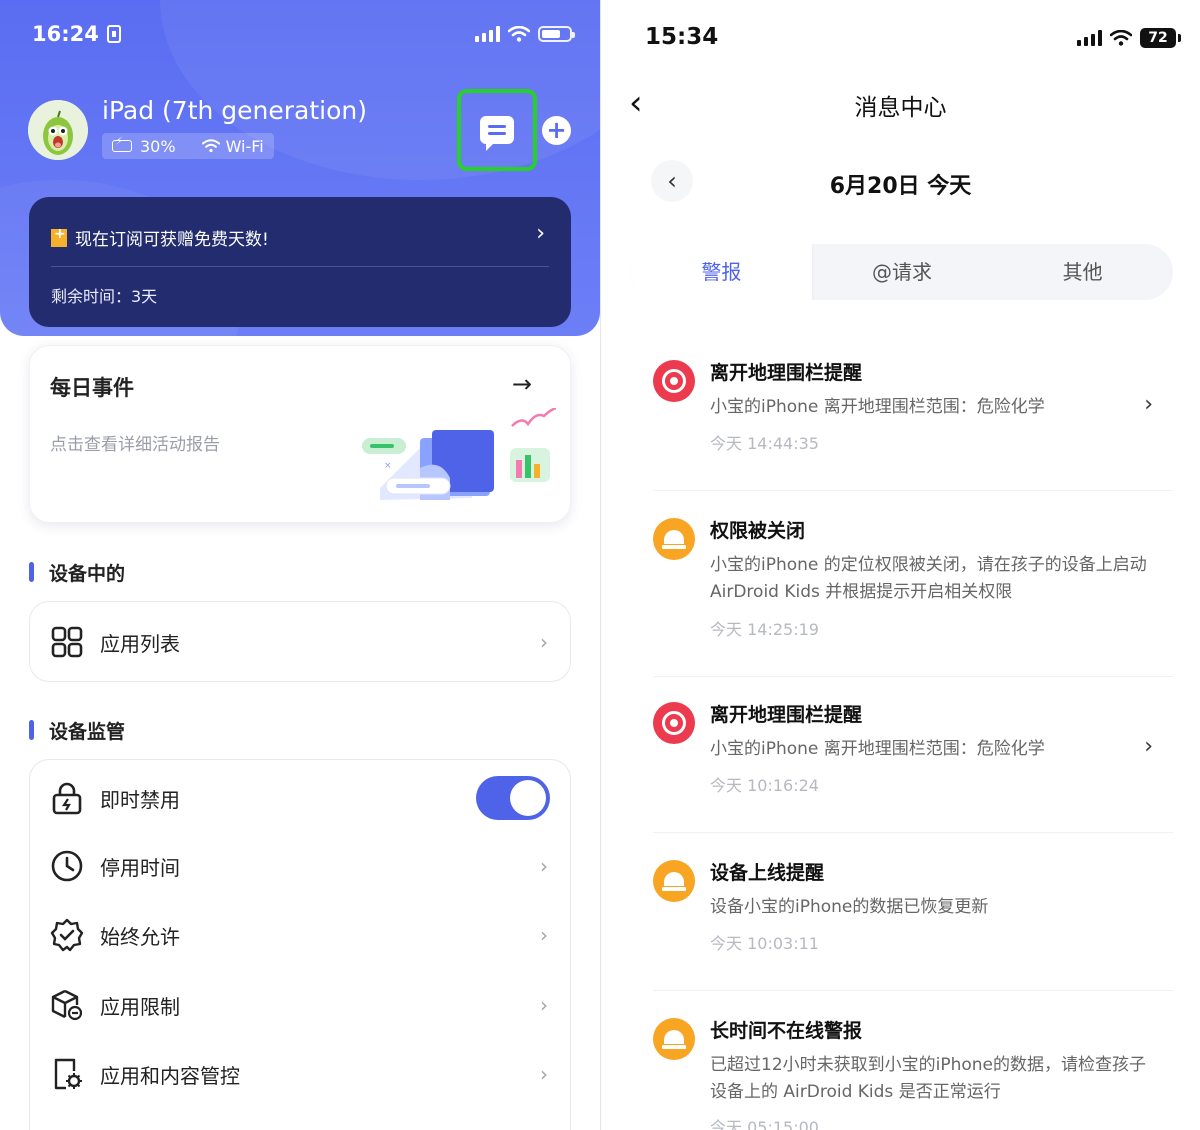  What do you see at coordinates (721, 272) in the screenshot?
I see `tab-alerts: 警报` at bounding box center [721, 272].